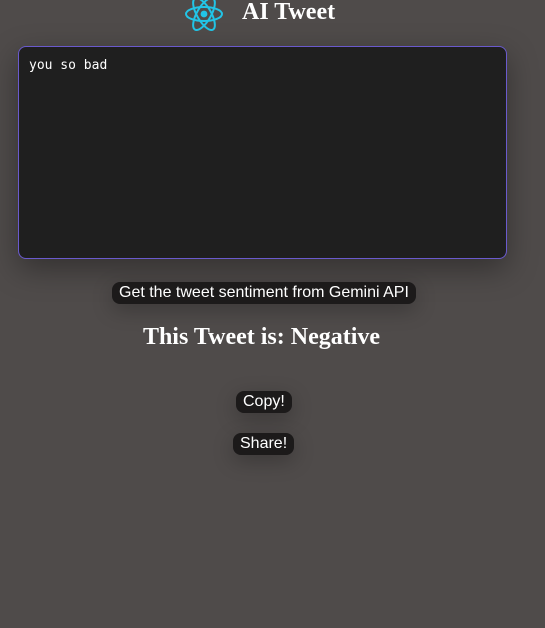 The height and width of the screenshot is (628, 545). What do you see at coordinates (264, 444) in the screenshot?
I see `share-button: Share!` at bounding box center [264, 444].